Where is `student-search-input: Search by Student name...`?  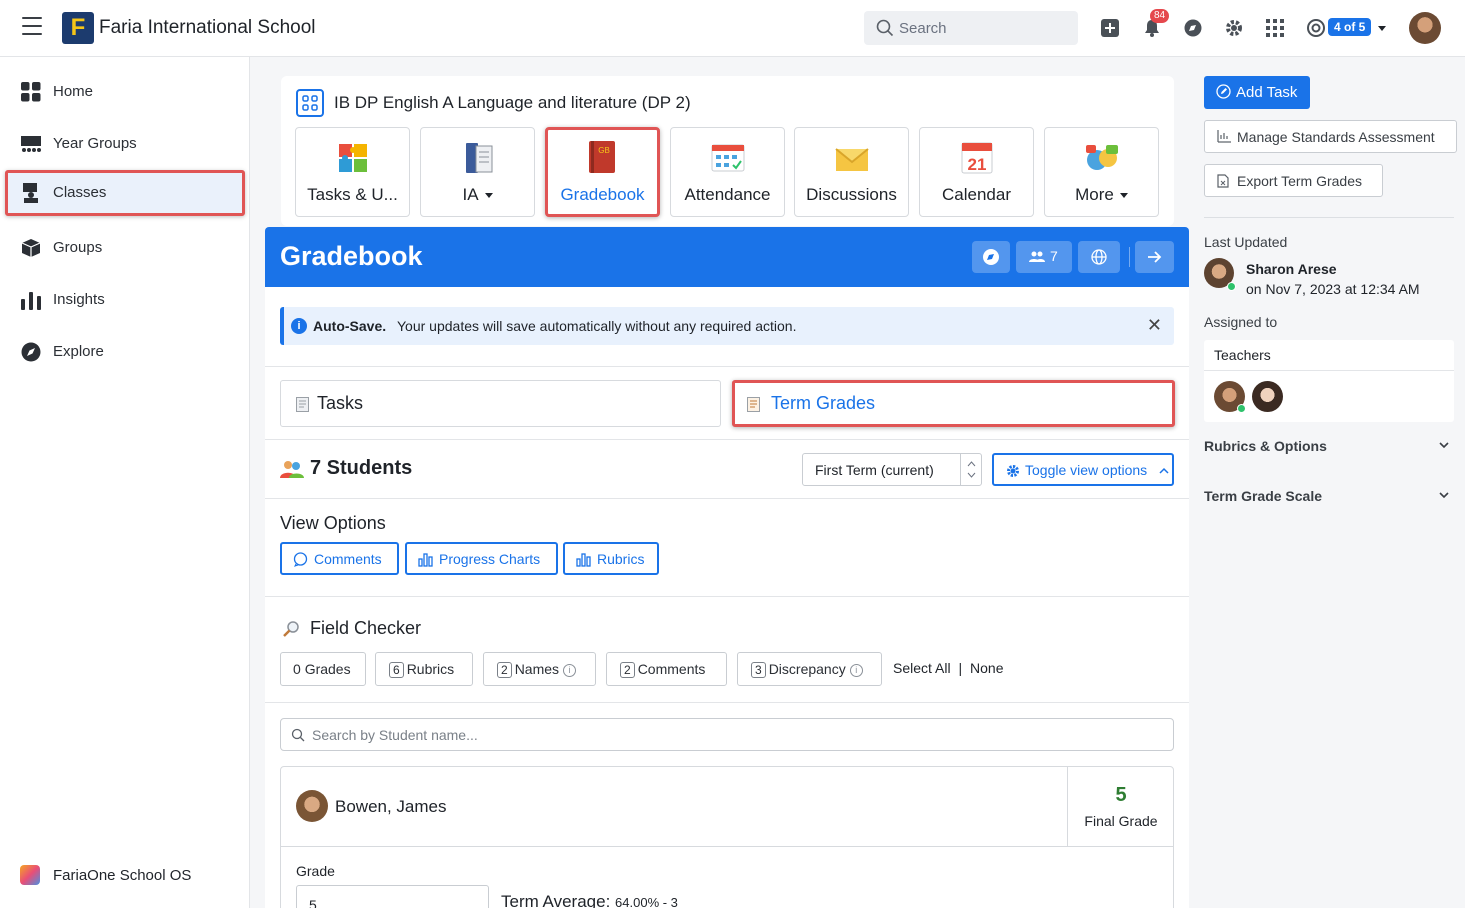 student-search-input: Search by Student name... is located at coordinates (727, 734).